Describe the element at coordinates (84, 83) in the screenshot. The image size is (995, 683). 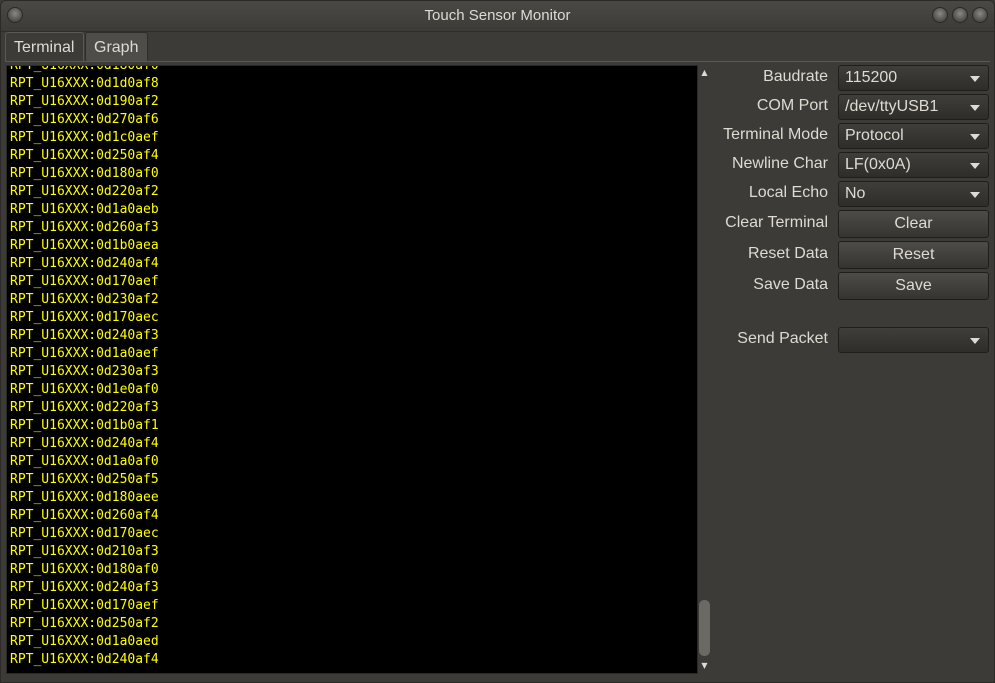
I see `terminal-line: RPT_U16XXX:0d1d0af8` at that location.